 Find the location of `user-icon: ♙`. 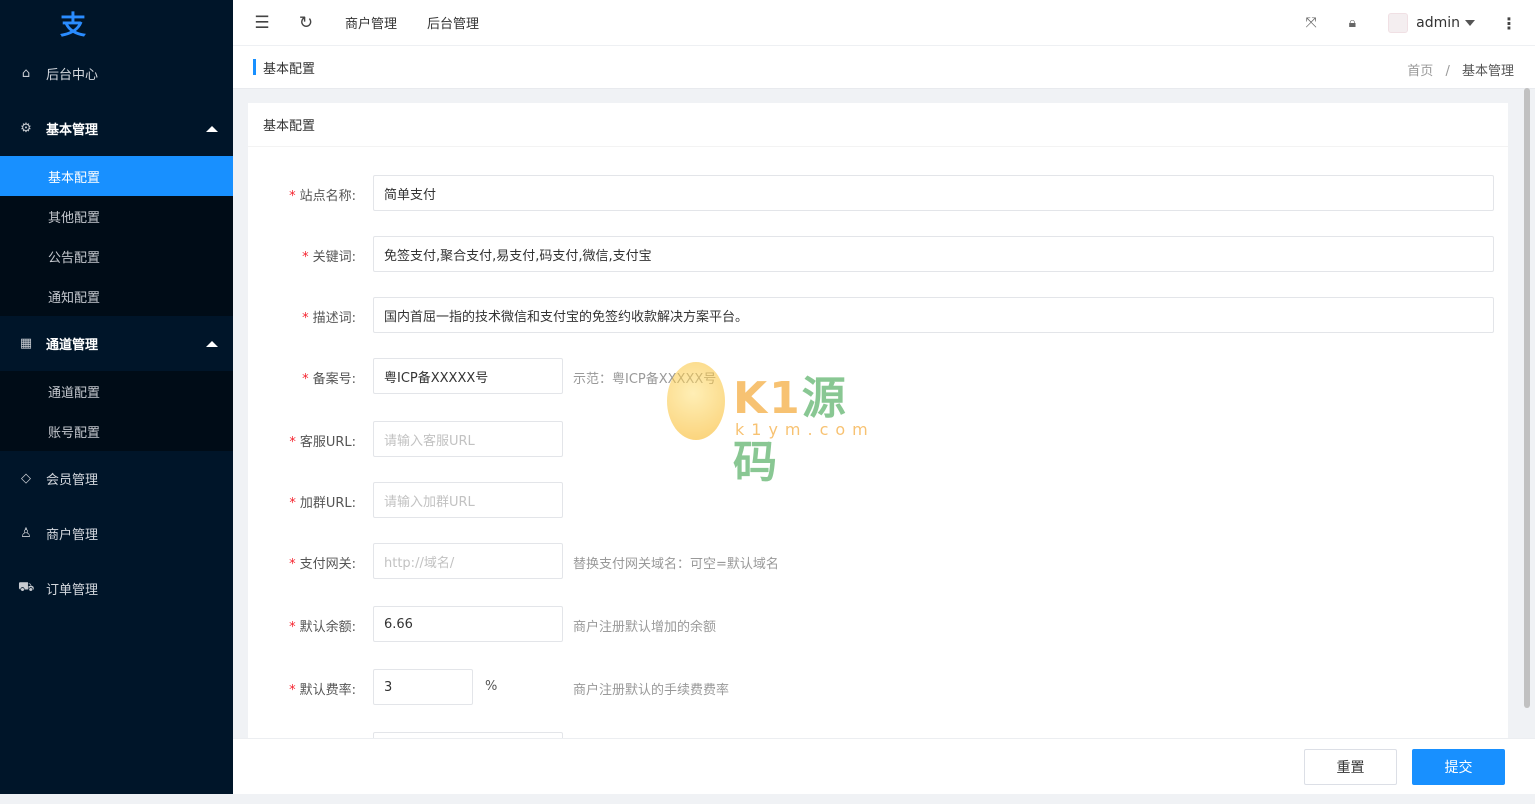

user-icon: ♙ is located at coordinates (26, 533).